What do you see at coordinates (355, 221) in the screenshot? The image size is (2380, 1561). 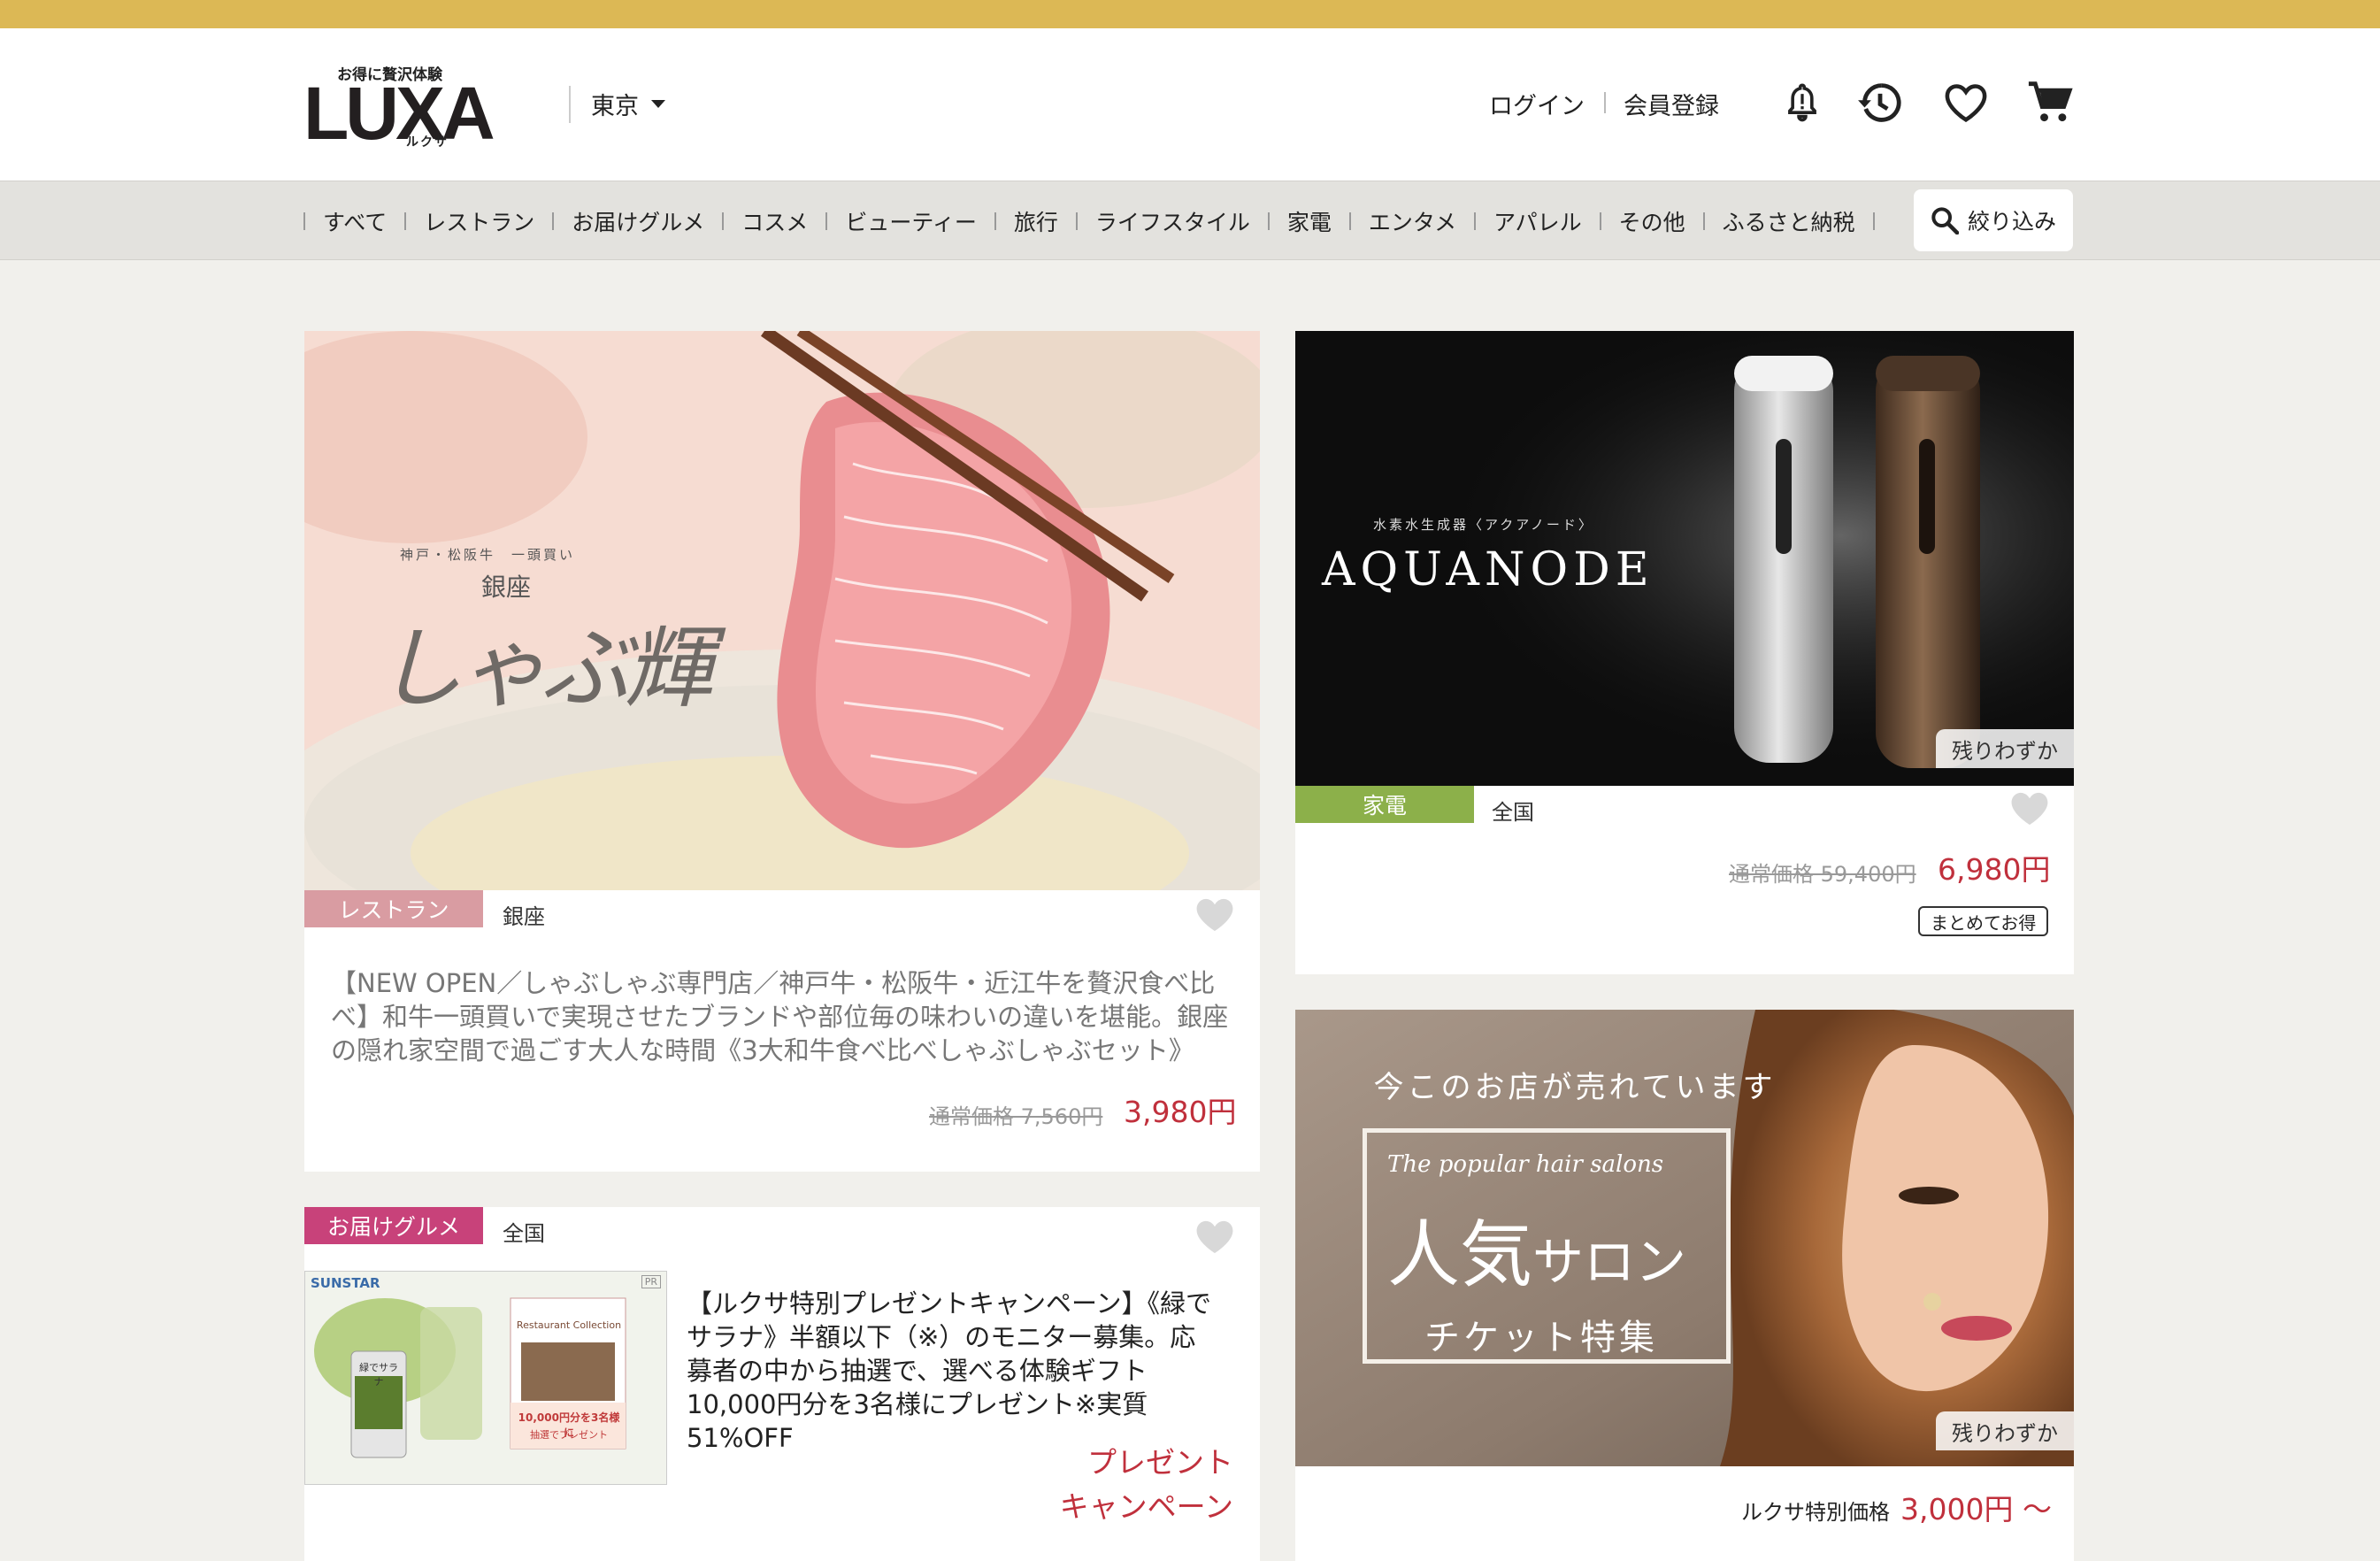 I see `nav-item-all: すべて` at bounding box center [355, 221].